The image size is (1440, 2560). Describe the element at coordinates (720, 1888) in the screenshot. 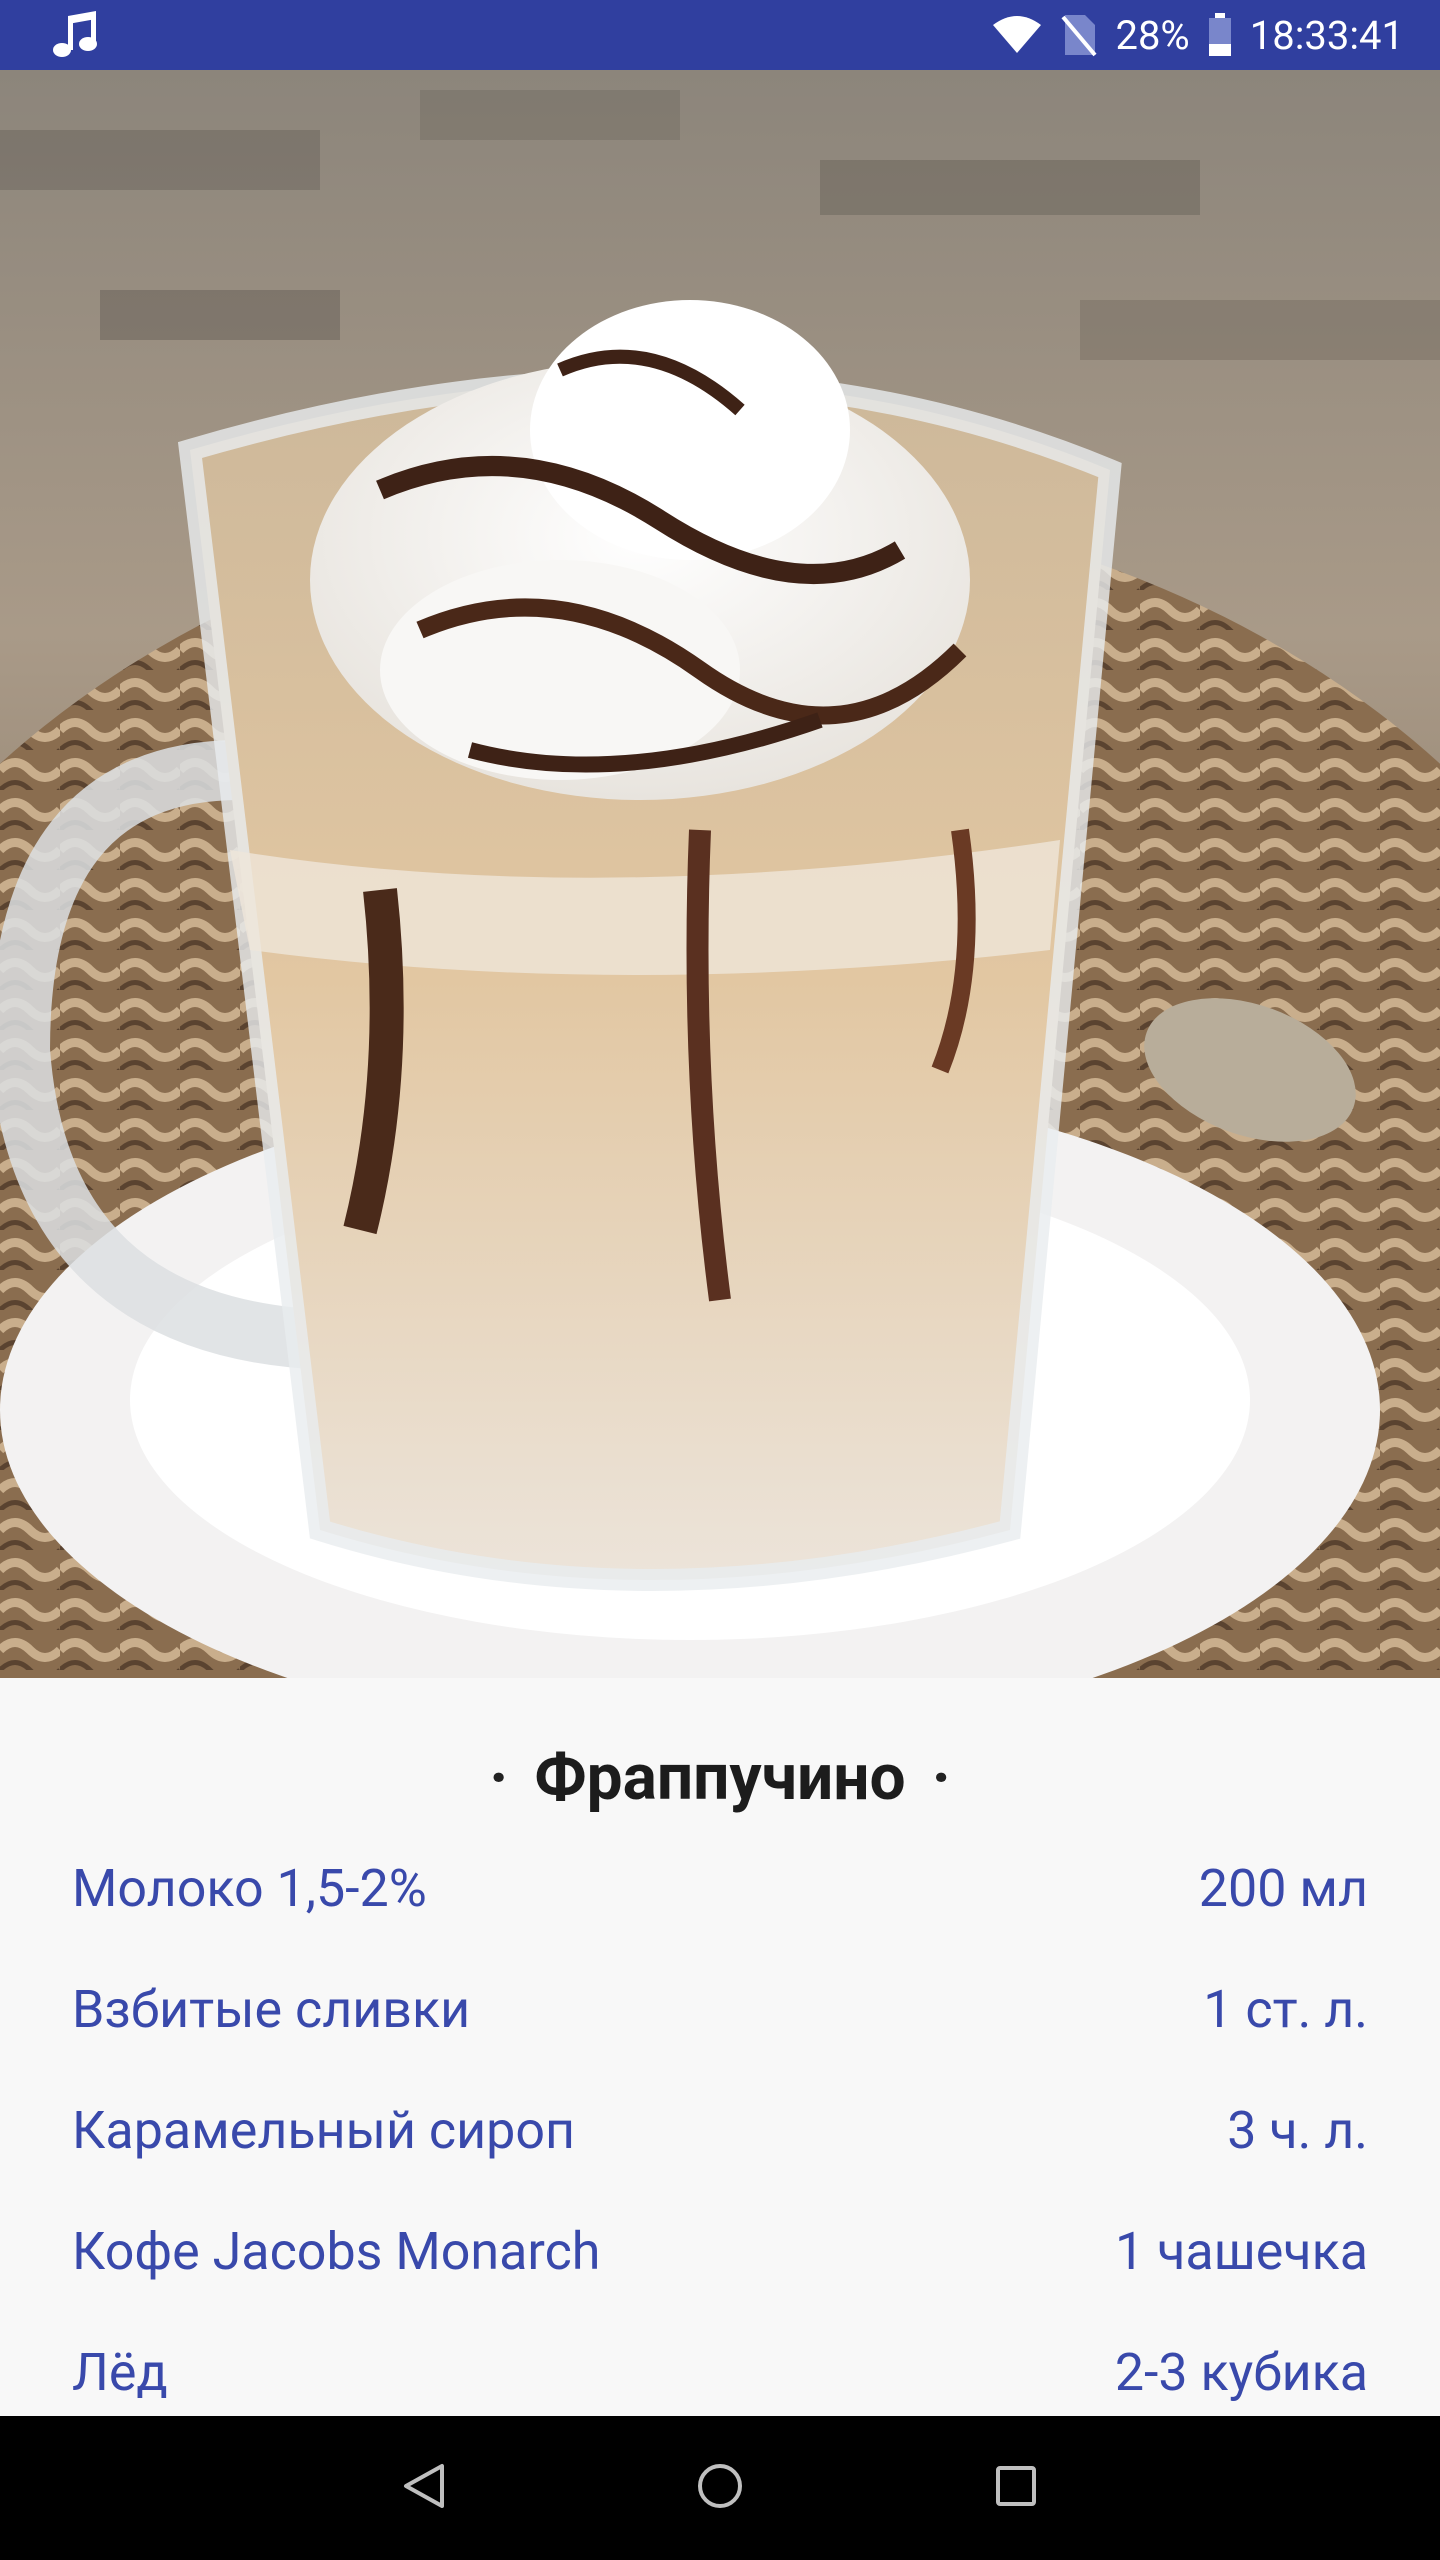

I see `ingredient-row: Молоко 1,5-2% 200 мл` at that location.